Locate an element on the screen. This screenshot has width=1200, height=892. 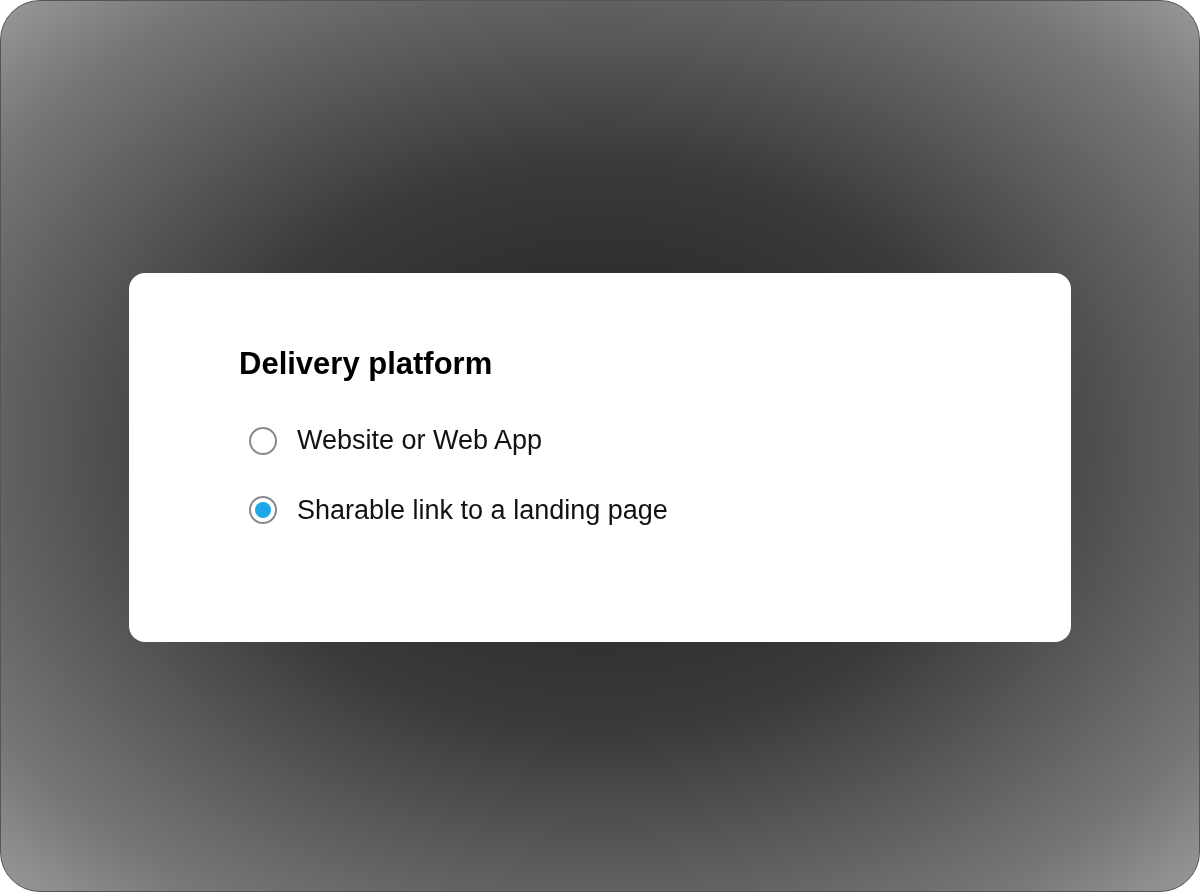
dialog-title: Delivery platform is located at coordinates (366, 364).